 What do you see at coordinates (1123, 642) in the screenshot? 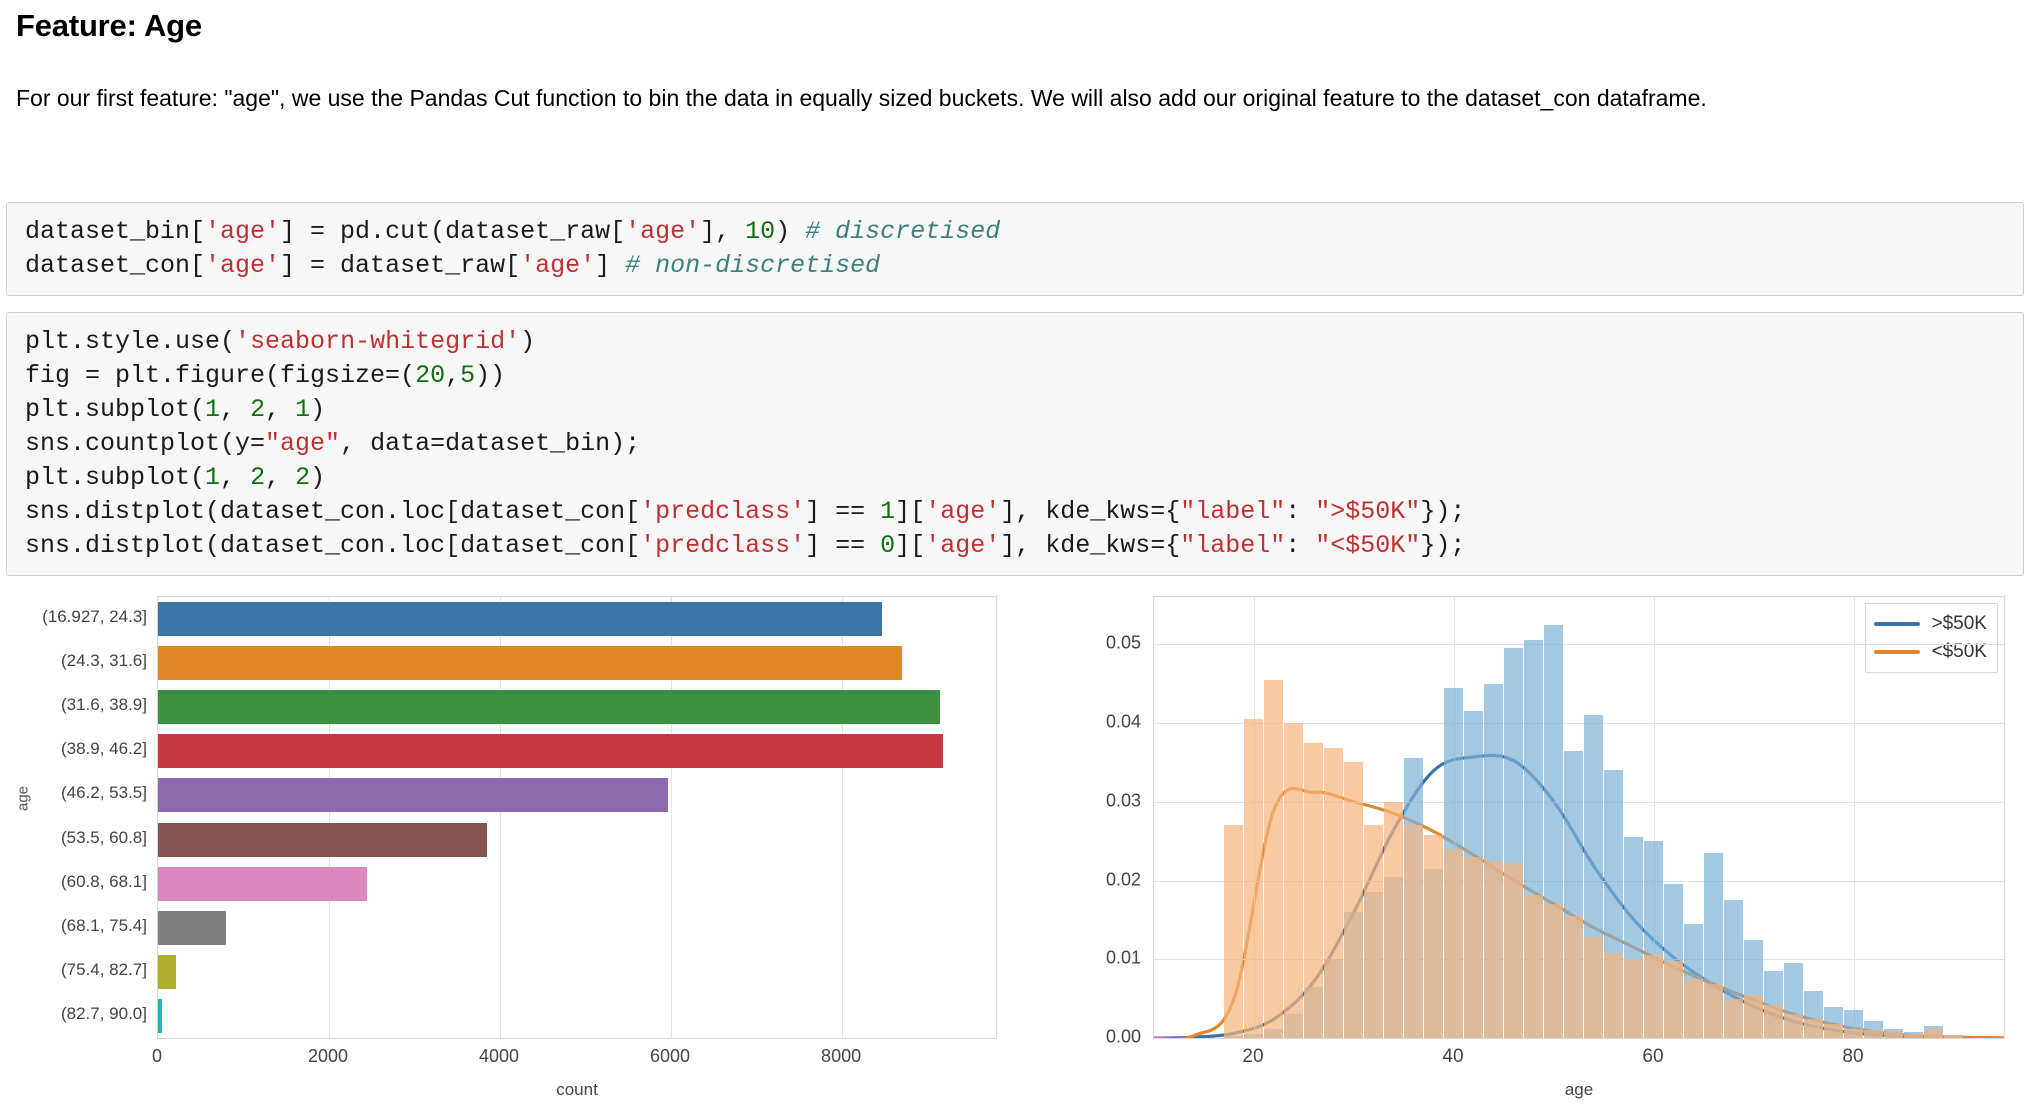
I see `y-axis-tick-label: 0.05` at bounding box center [1123, 642].